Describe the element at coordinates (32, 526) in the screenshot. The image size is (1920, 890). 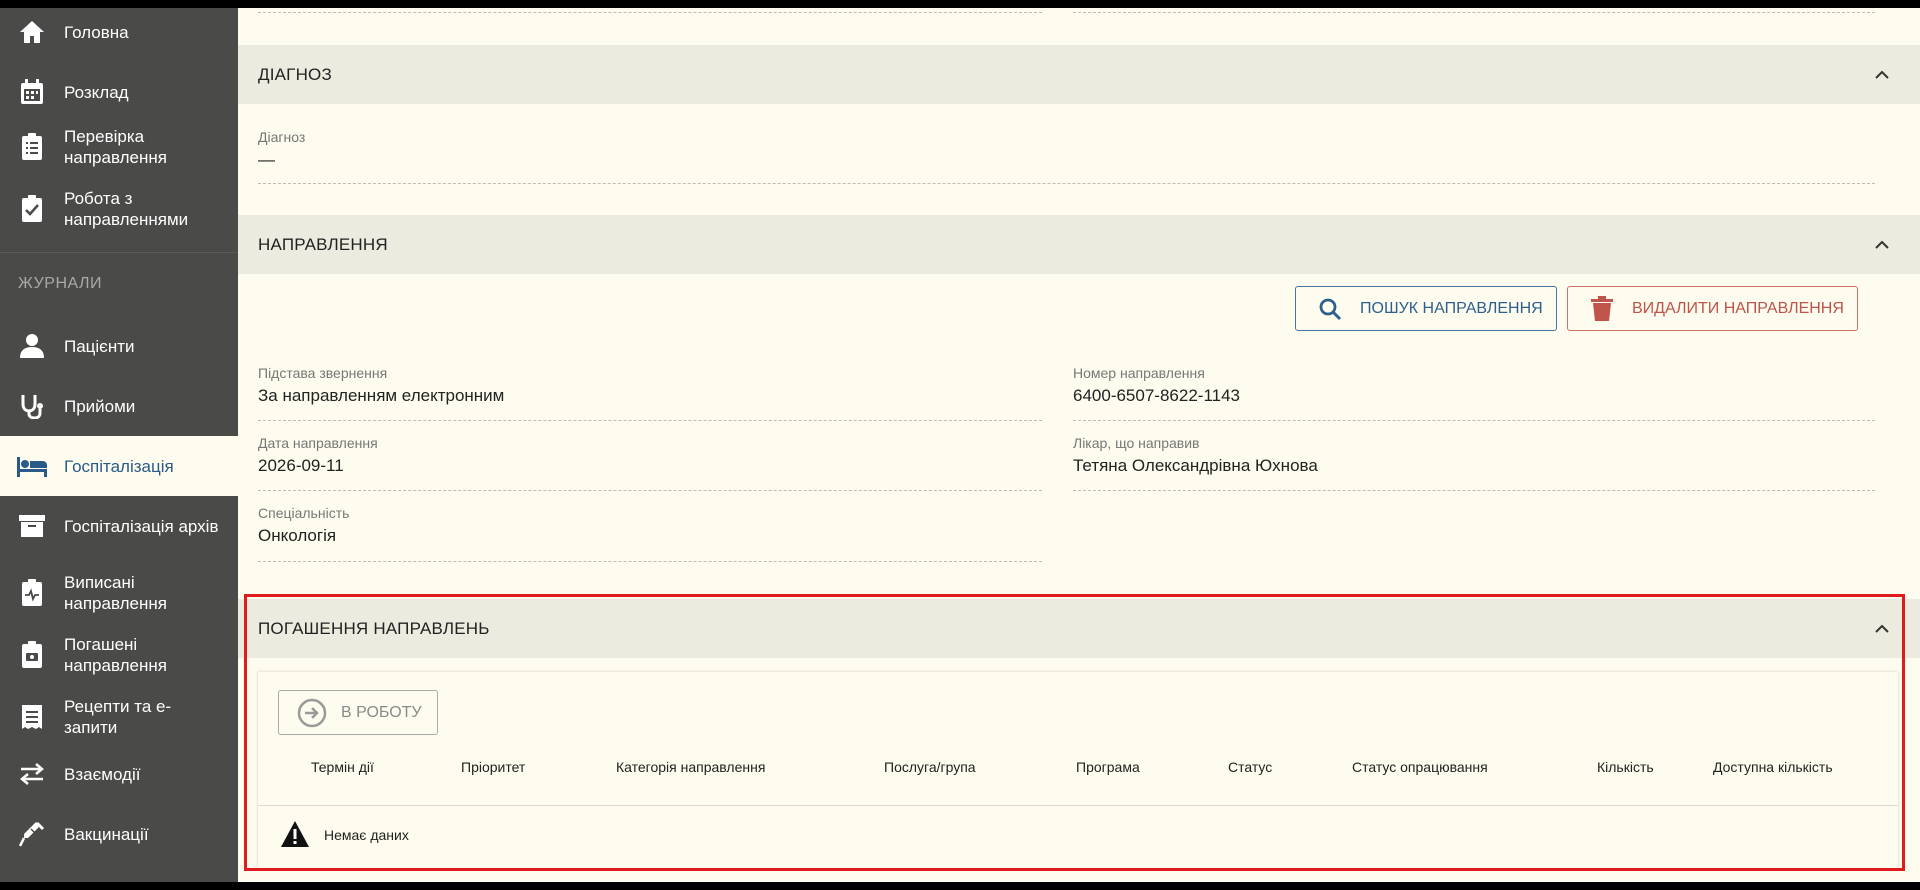
I see `archive-icon` at that location.